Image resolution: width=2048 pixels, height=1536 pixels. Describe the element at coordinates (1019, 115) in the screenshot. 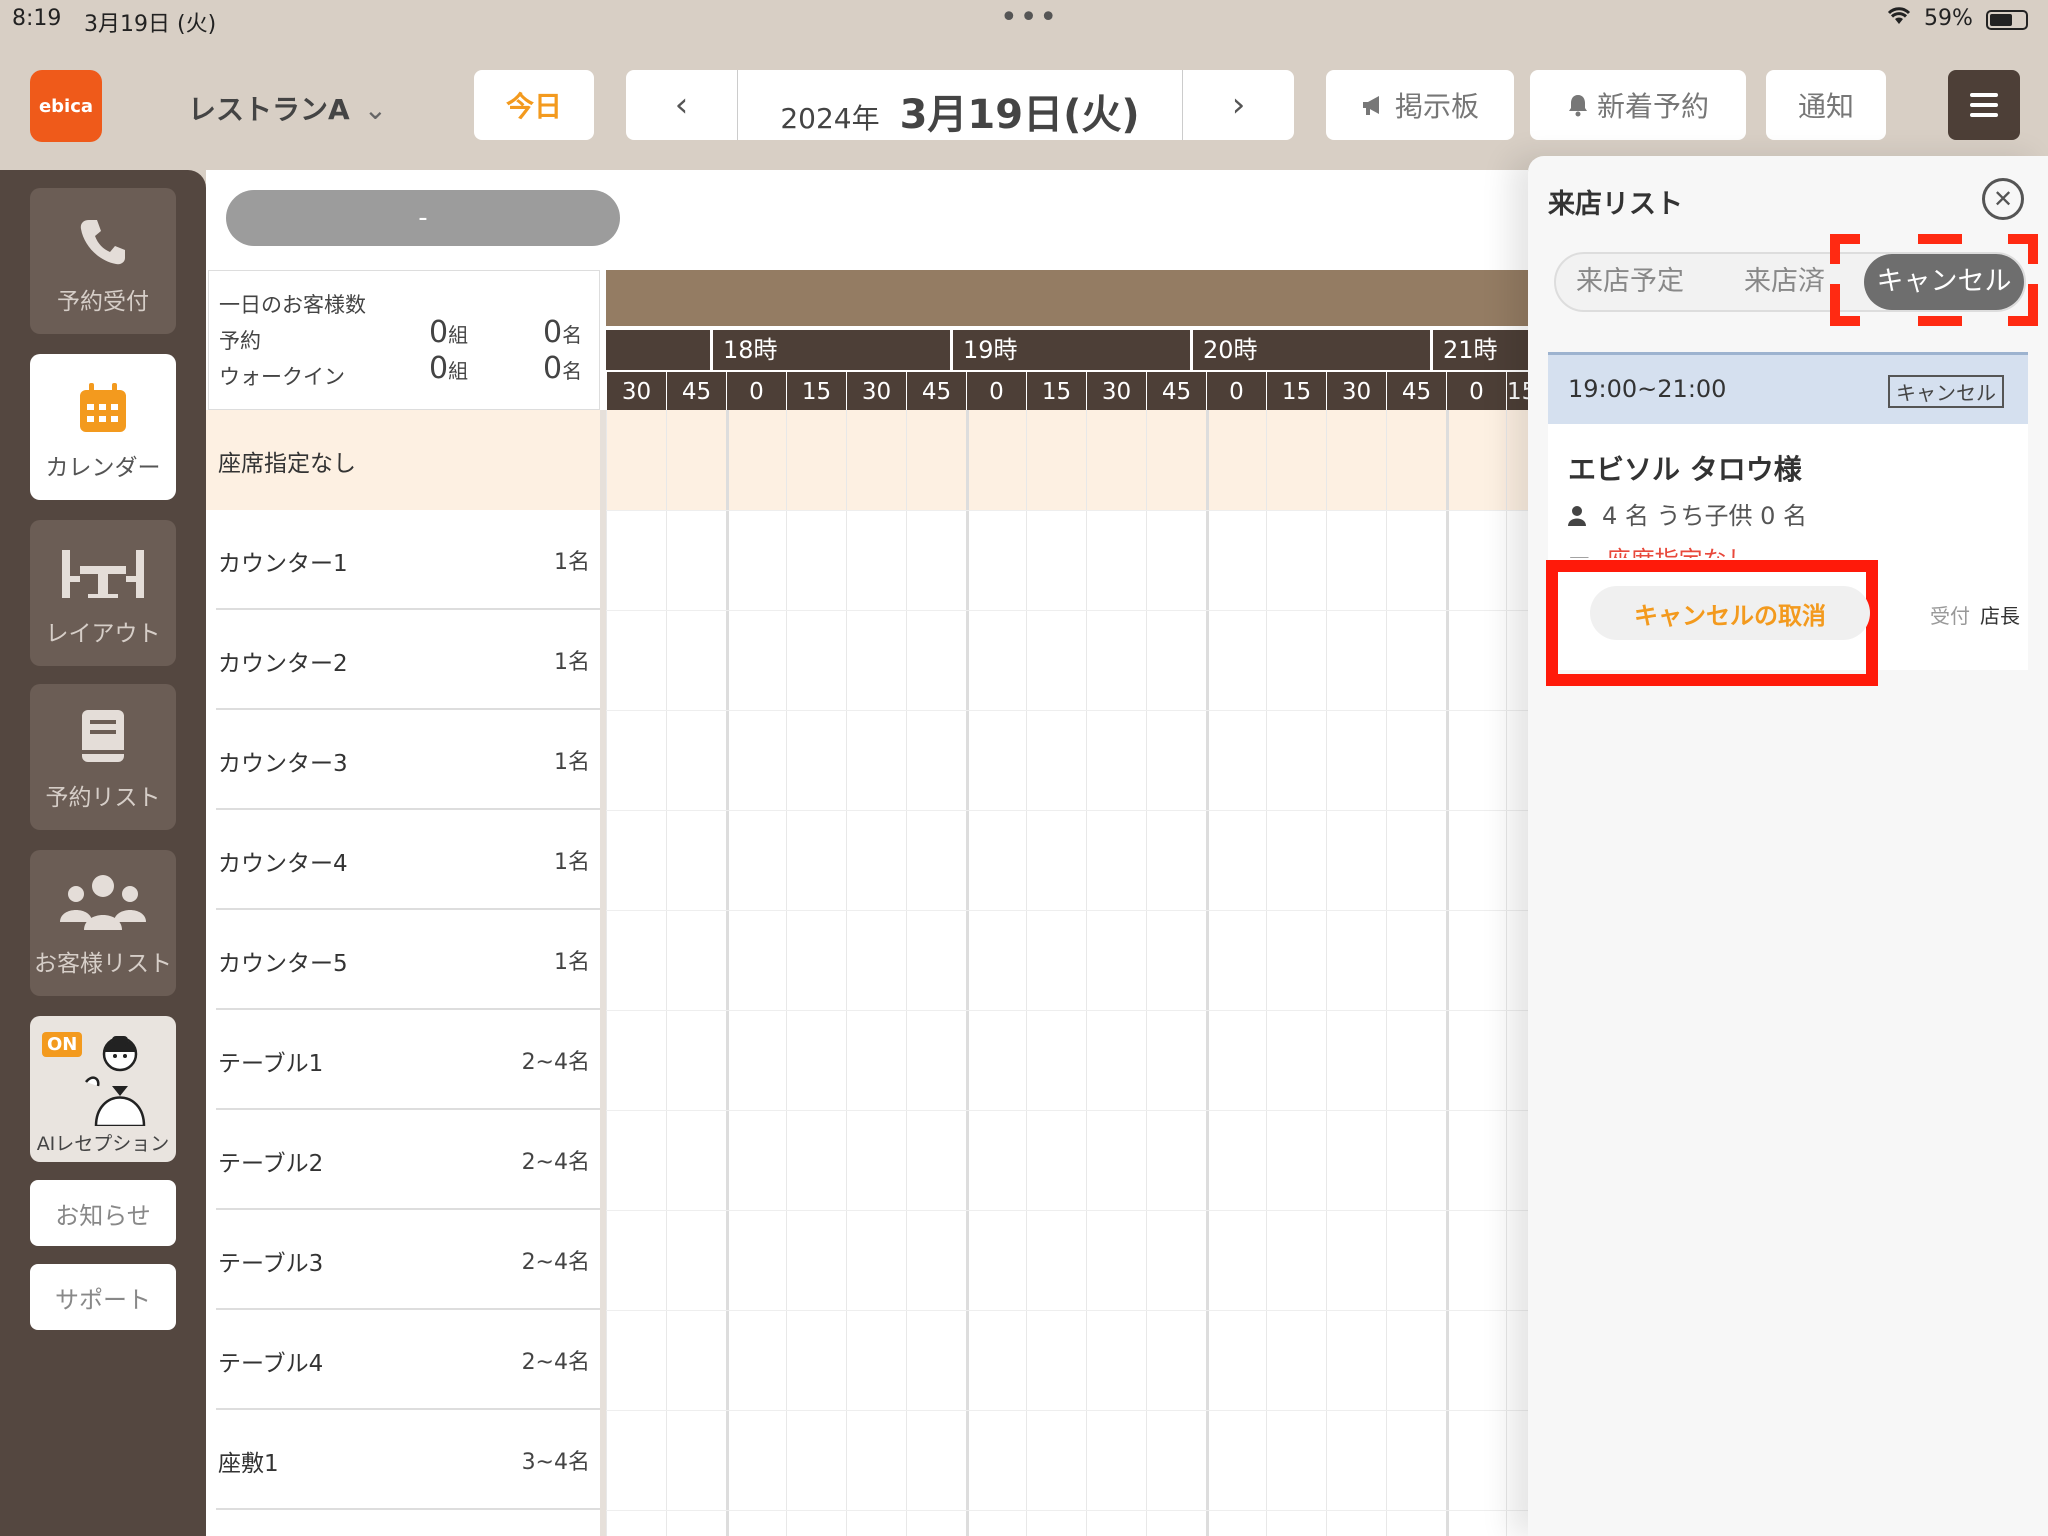

I see `date-month-day: 3月19日(火)` at that location.